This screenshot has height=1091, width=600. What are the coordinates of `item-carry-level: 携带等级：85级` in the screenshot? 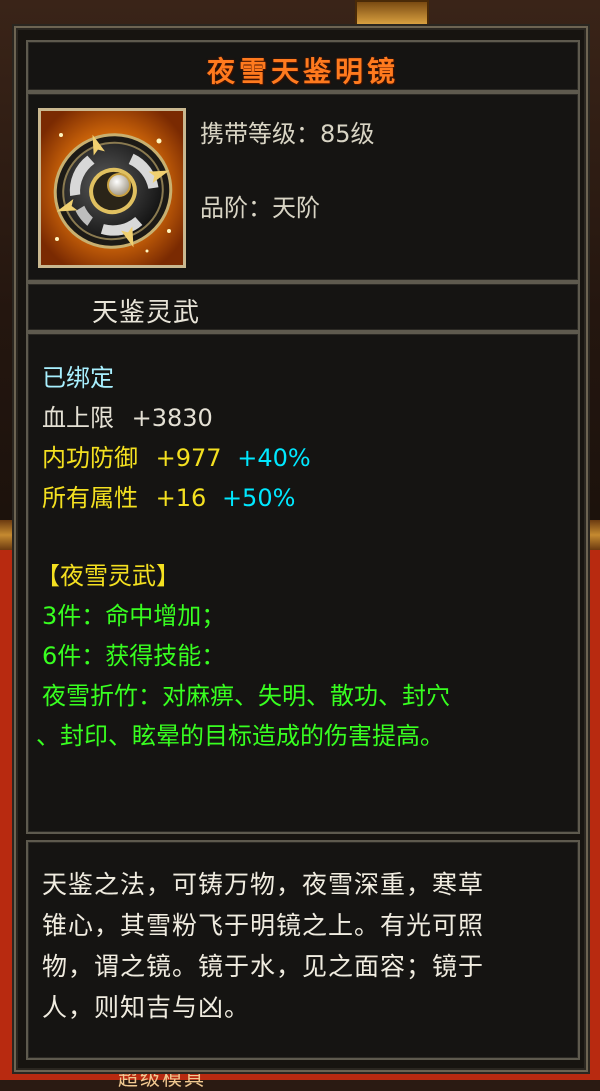 It's located at (287, 134).